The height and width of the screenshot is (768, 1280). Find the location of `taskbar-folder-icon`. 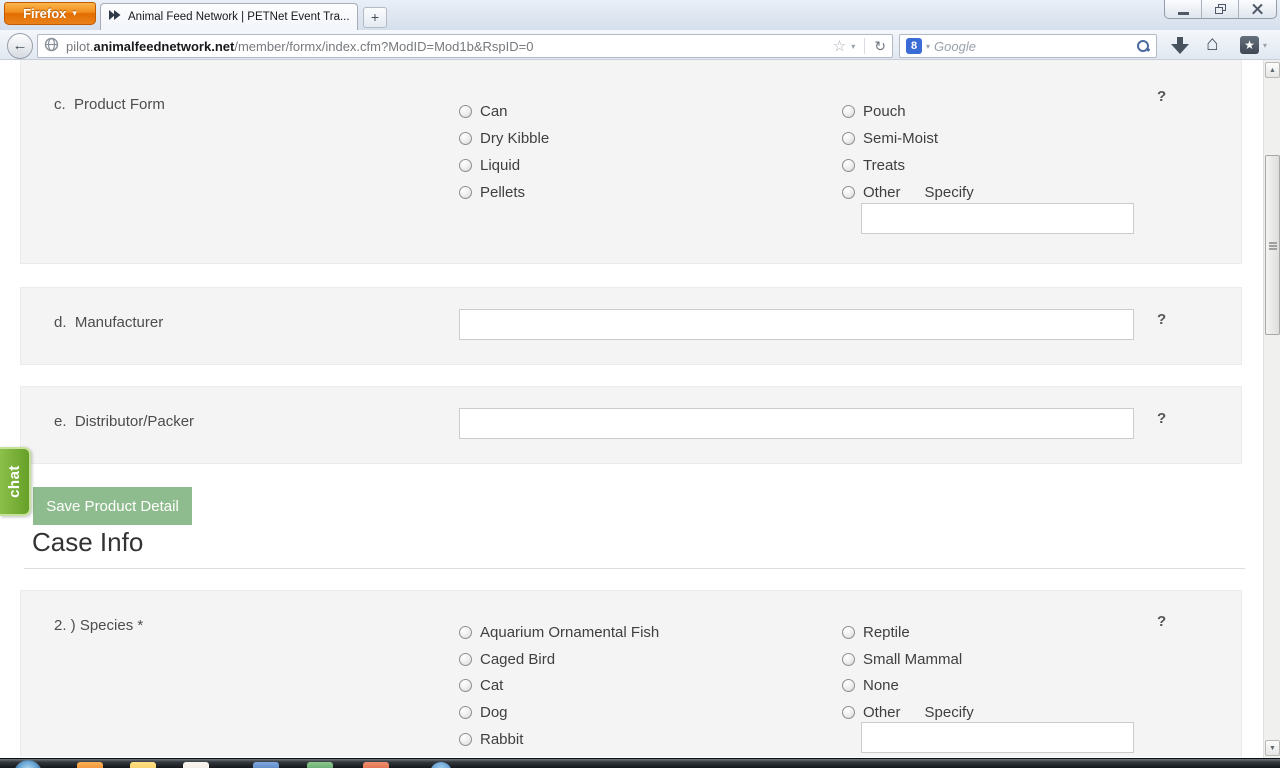

taskbar-folder-icon is located at coordinates (143, 765).